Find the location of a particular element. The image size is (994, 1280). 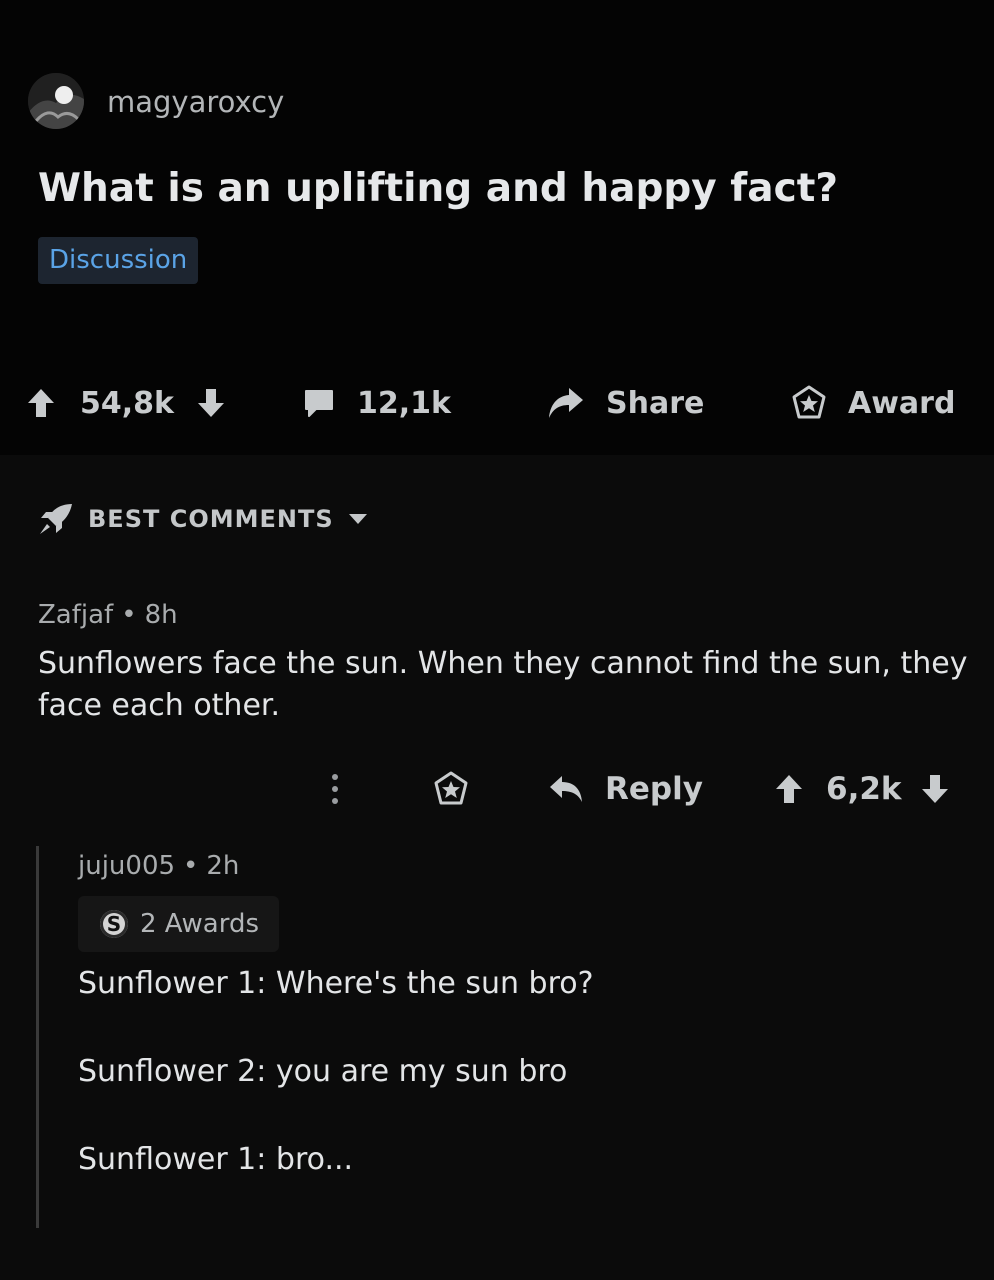

comment-award-button is located at coordinates (451, 789).